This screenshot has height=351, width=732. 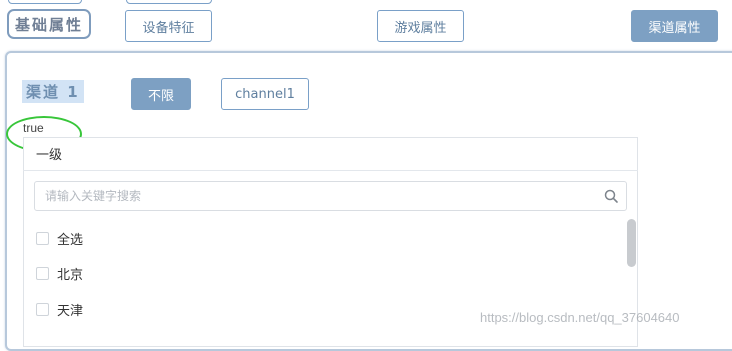 I want to click on watermark-text: https://blog.csdn.net/qq_37604640, so click(x=580, y=317).